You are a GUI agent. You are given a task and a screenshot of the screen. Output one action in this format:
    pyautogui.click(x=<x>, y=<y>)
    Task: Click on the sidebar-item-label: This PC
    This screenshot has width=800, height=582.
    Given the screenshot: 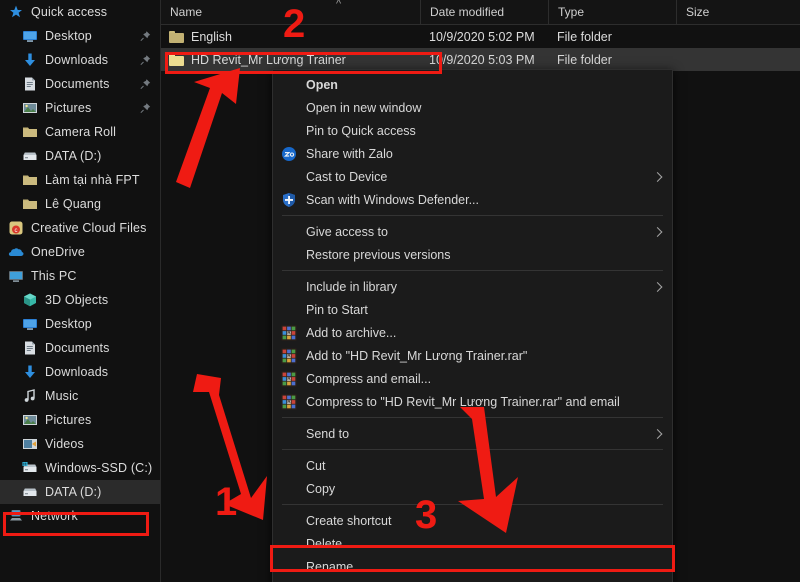 What is the action you would take?
    pyautogui.click(x=54, y=276)
    